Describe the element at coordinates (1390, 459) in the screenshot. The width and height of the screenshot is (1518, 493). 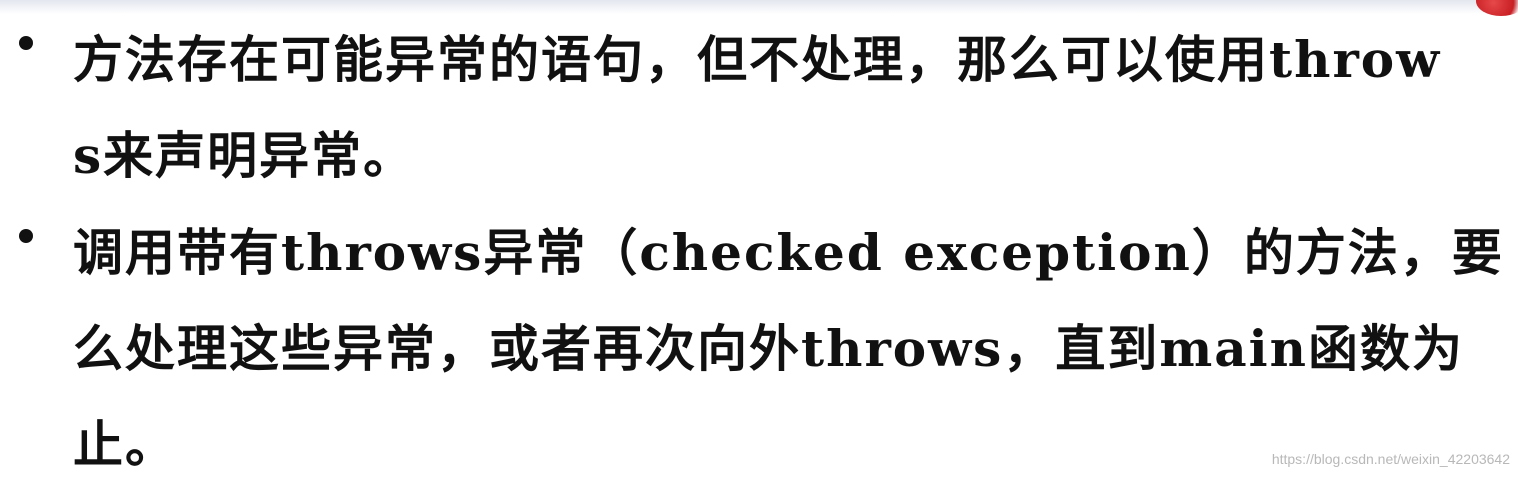
I see `watermark-url: https://blog.csdn.net/weixin_42203642` at that location.